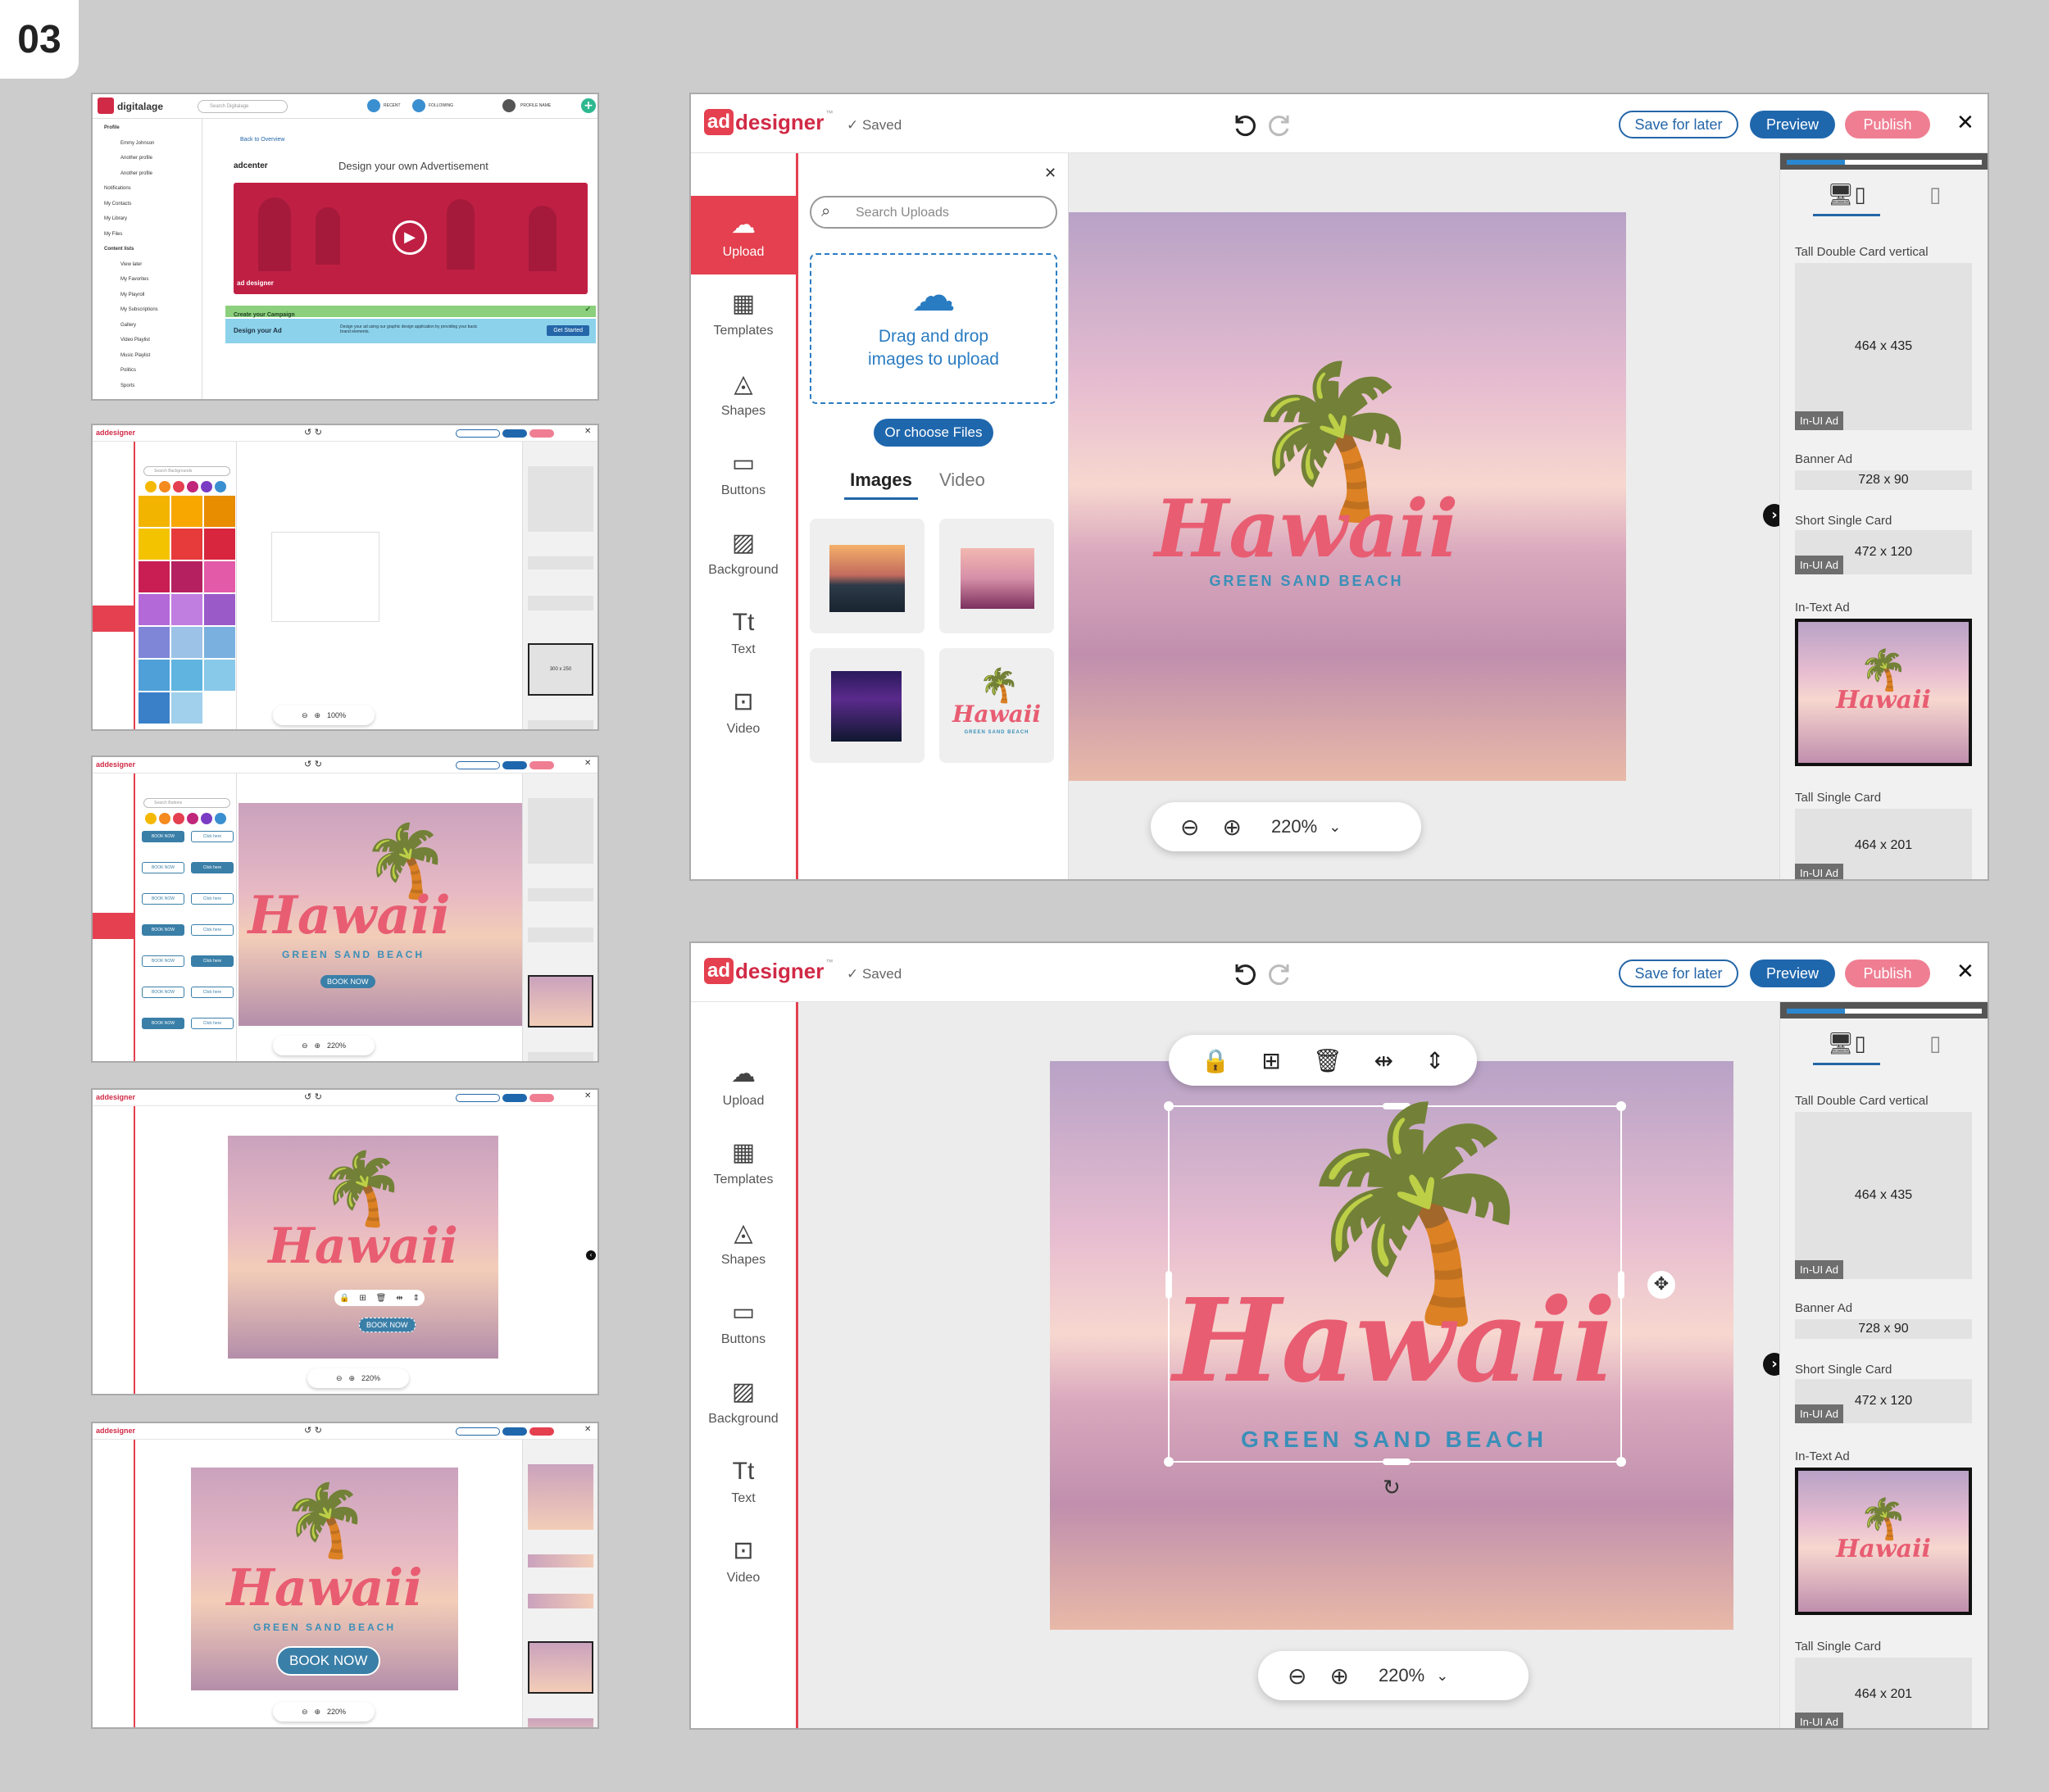  Describe the element at coordinates (336, 715) in the screenshot. I see `zoom-level: 100%` at that location.